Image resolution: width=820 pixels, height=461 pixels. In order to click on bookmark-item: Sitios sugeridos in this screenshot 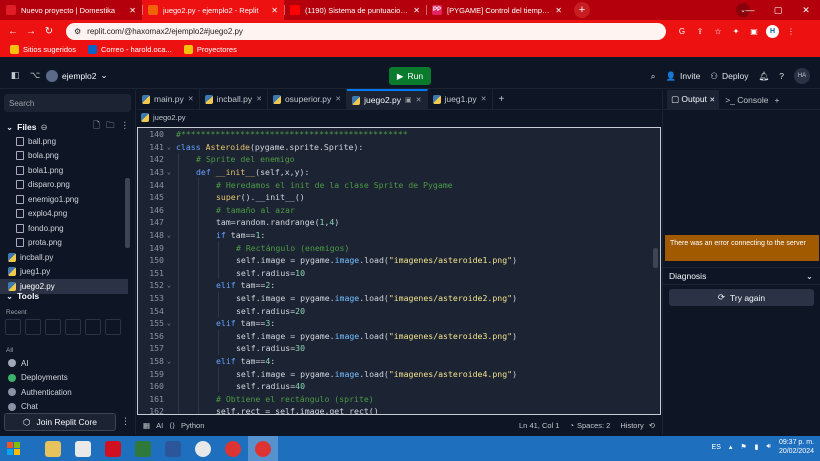, I will do `click(43, 49)`.